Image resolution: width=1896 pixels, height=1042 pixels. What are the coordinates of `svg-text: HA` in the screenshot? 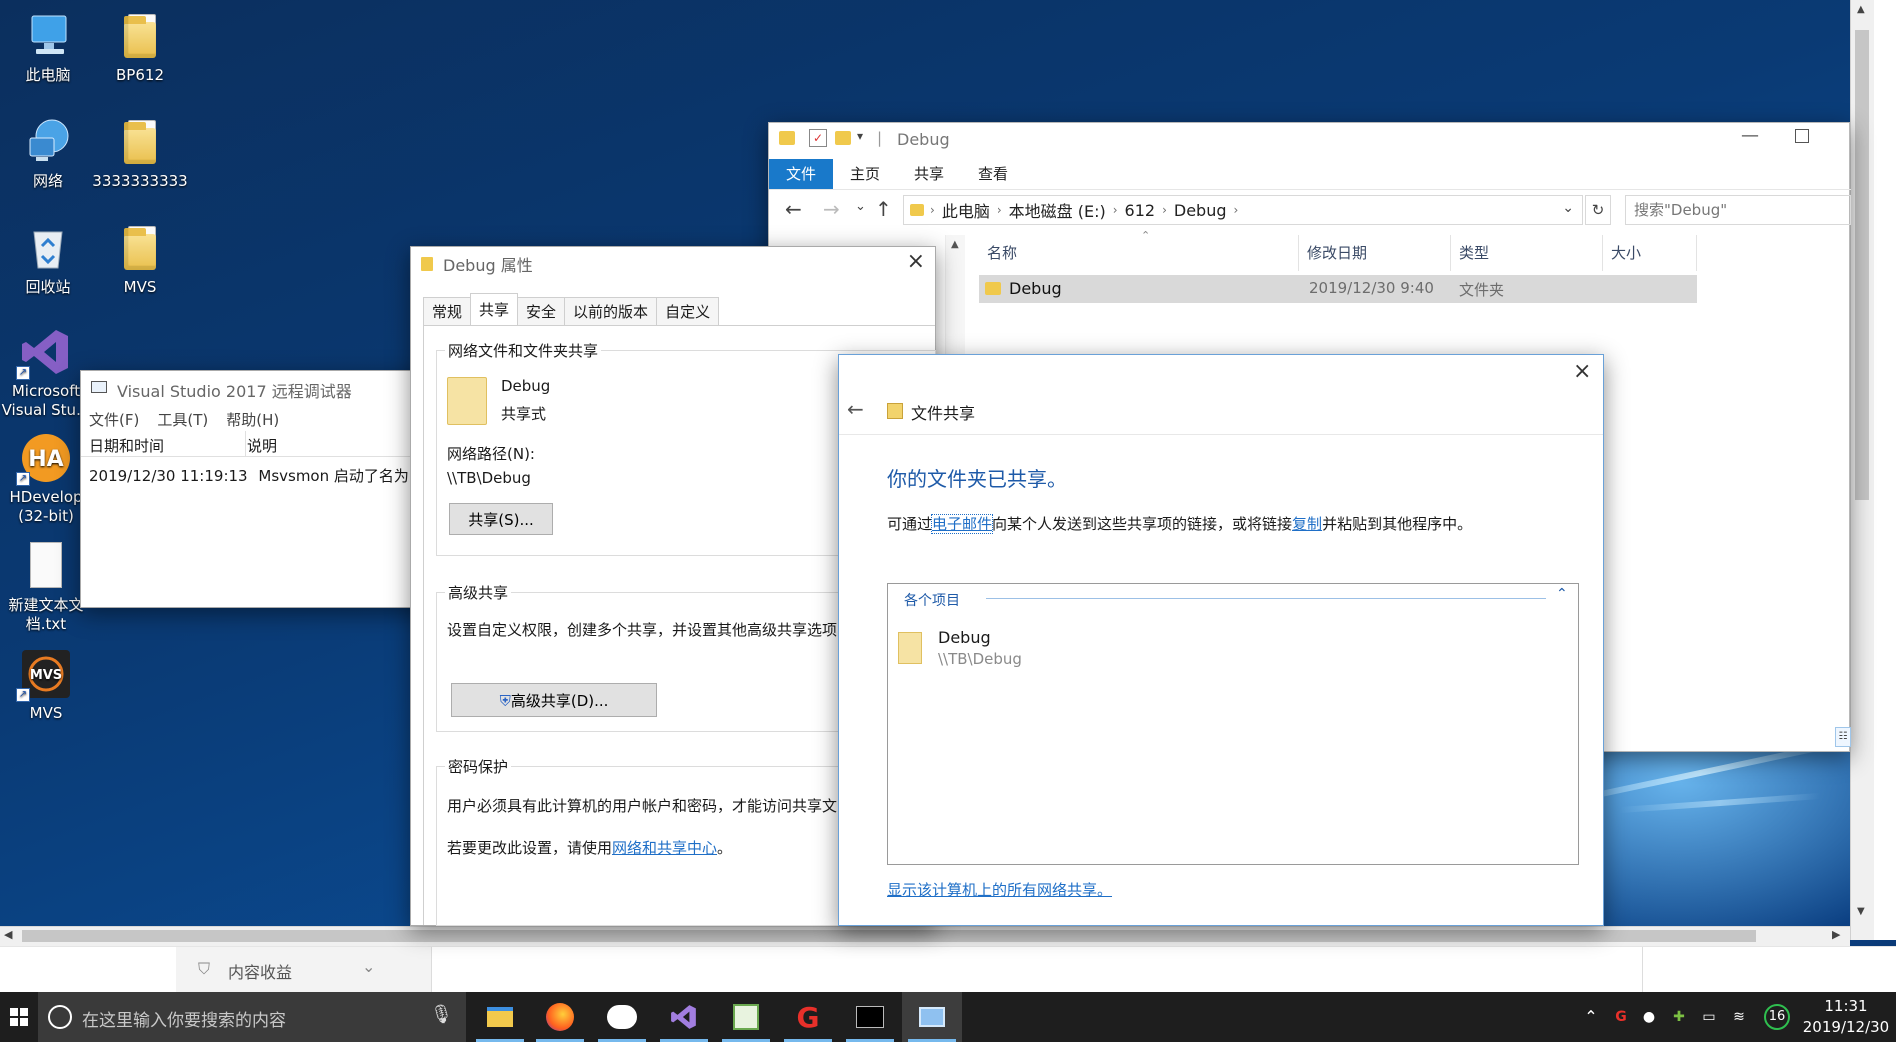 It's located at (45, 459).